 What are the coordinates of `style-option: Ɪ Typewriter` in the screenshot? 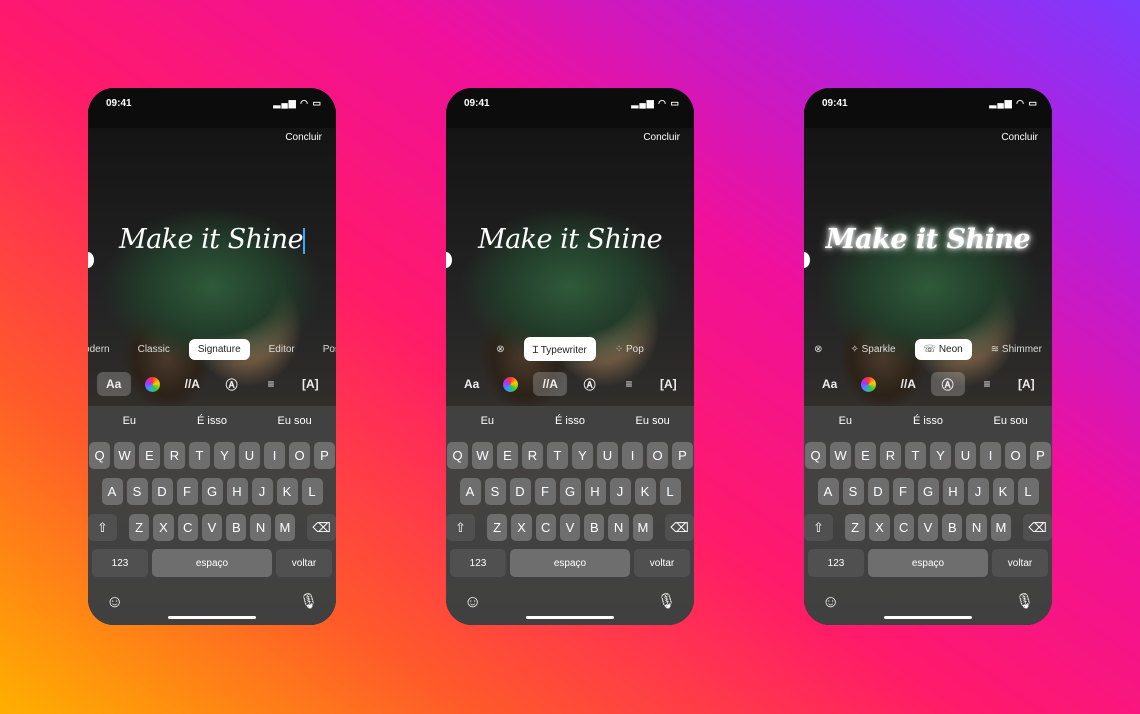 It's located at (559, 349).